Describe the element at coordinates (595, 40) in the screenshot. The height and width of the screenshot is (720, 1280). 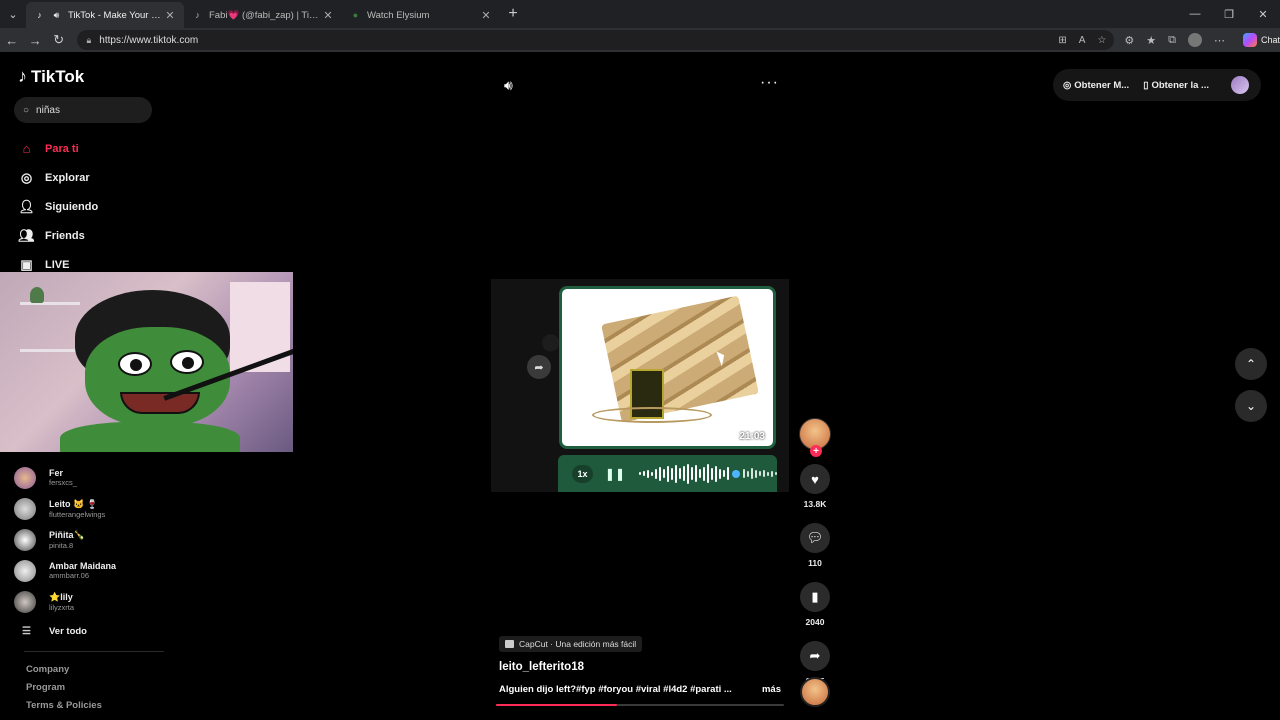
I see `url-field: 🔒︎ https://www.tiktok.com ⊞ A ☆` at that location.